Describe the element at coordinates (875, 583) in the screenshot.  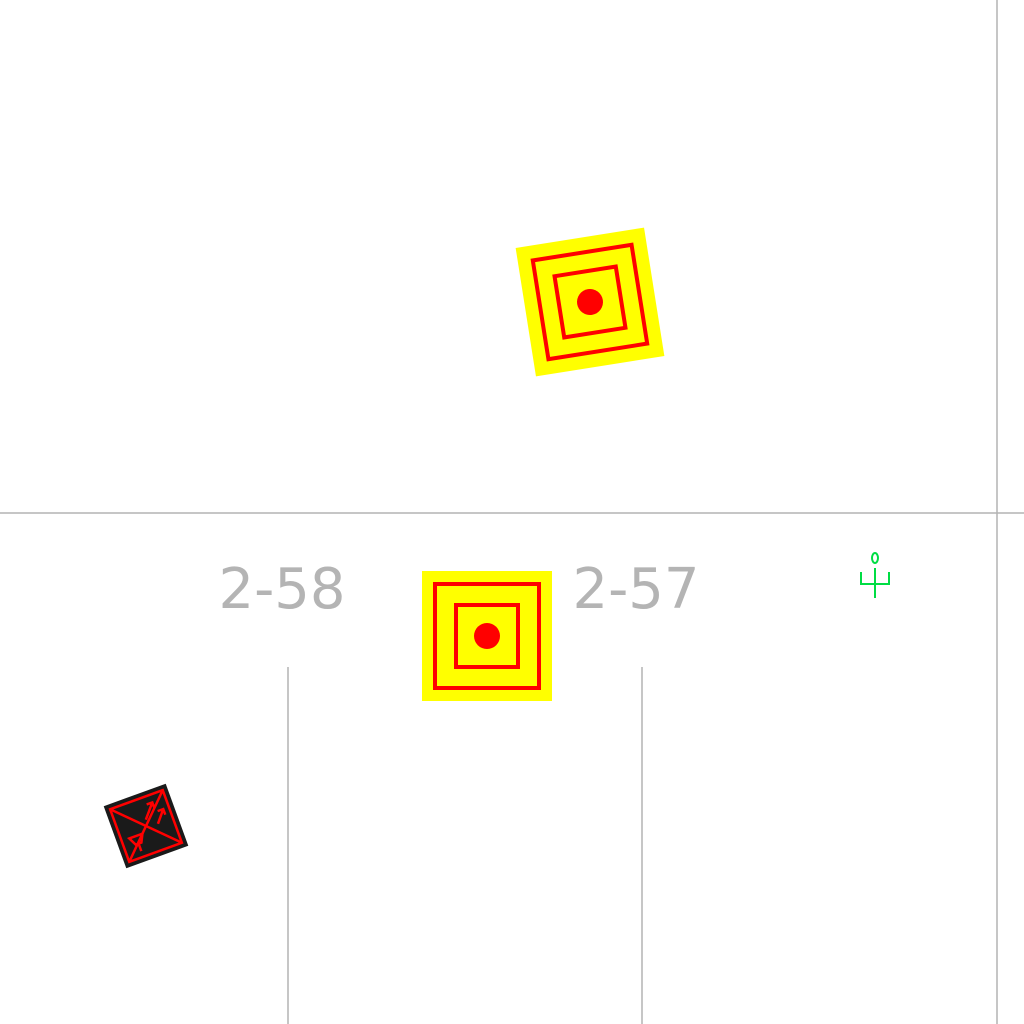
I see `person-body` at that location.